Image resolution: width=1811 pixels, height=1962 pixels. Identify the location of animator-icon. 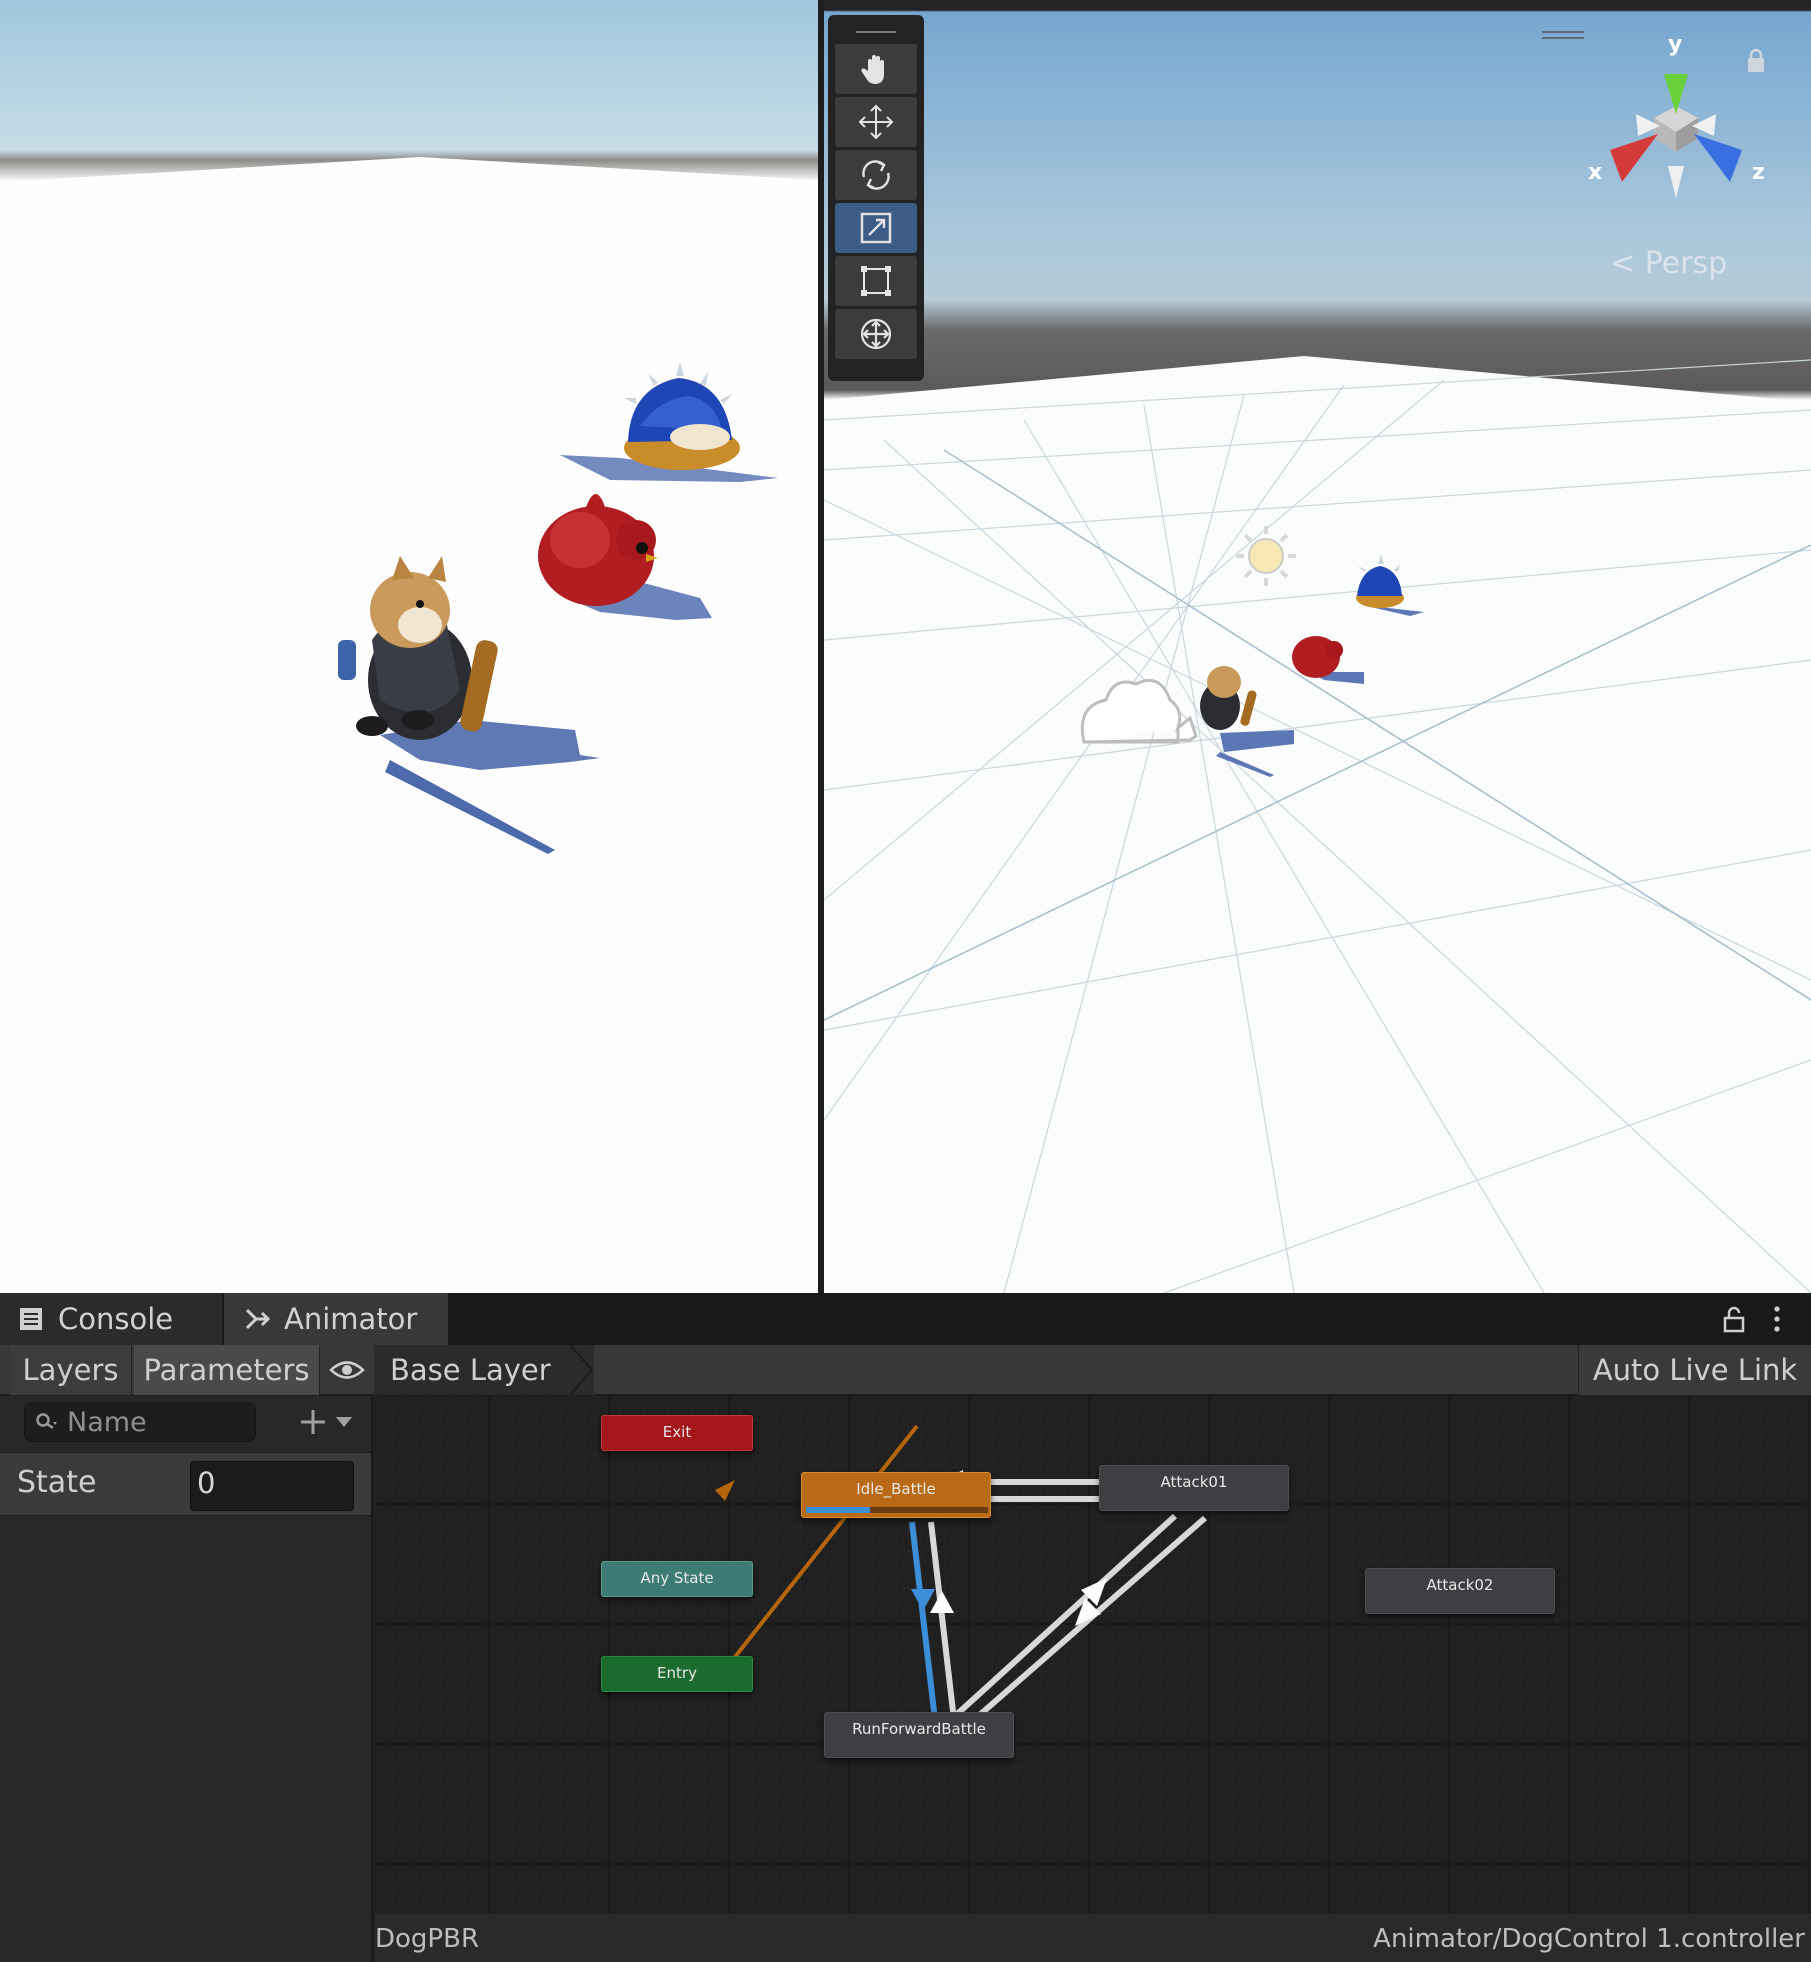
(258, 1319).